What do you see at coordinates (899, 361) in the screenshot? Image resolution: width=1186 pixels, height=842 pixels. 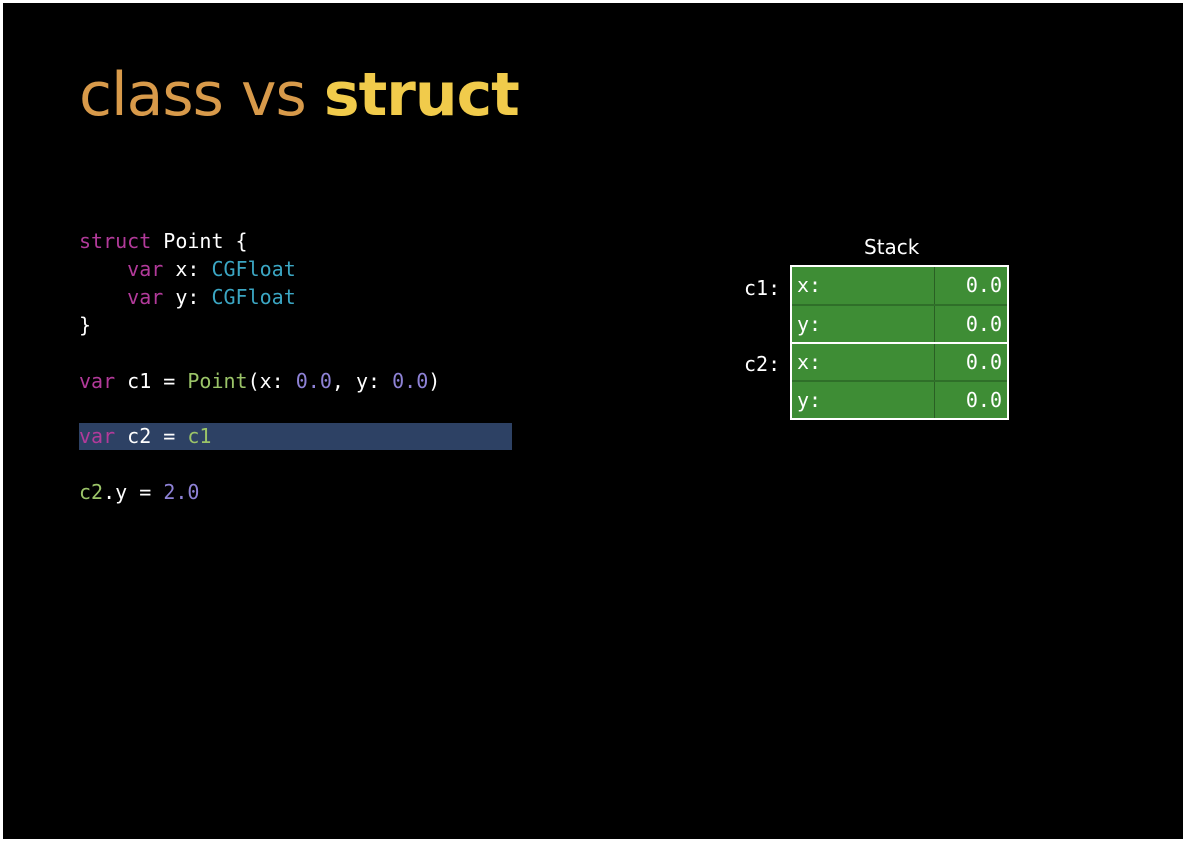 I see `stack-cell-c2-x: x: 0.0` at bounding box center [899, 361].